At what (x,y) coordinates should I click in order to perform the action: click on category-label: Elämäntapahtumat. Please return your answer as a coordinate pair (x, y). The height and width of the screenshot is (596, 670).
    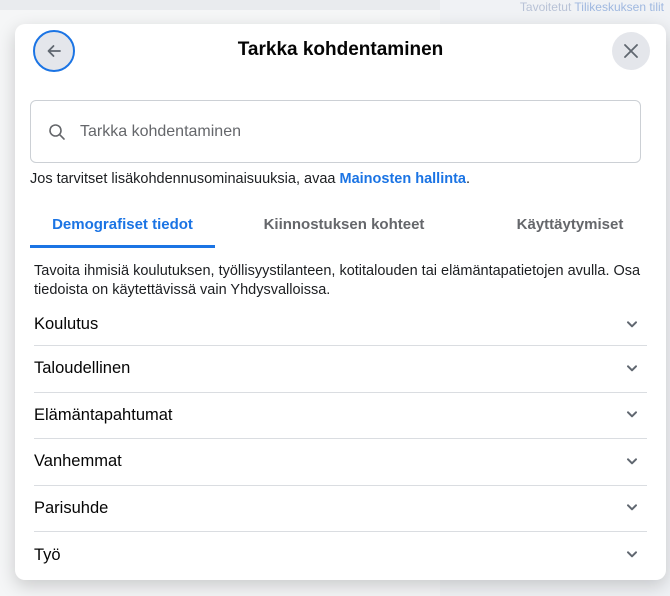
    Looking at the image, I should click on (103, 414).